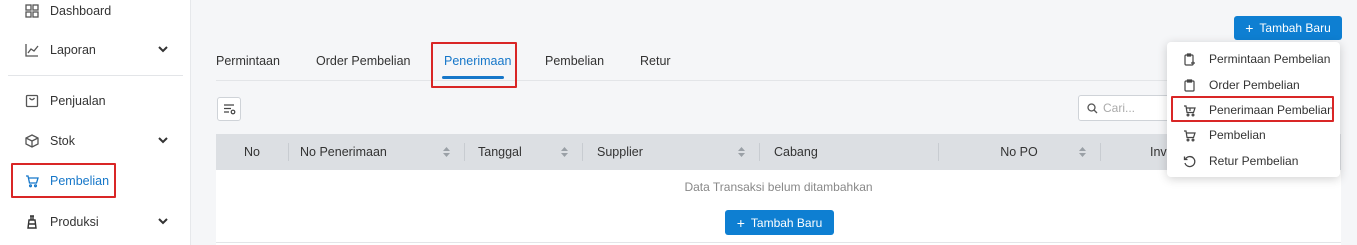 The width and height of the screenshot is (1357, 245). I want to click on clipboard-plus-icon, so click(1189, 59).